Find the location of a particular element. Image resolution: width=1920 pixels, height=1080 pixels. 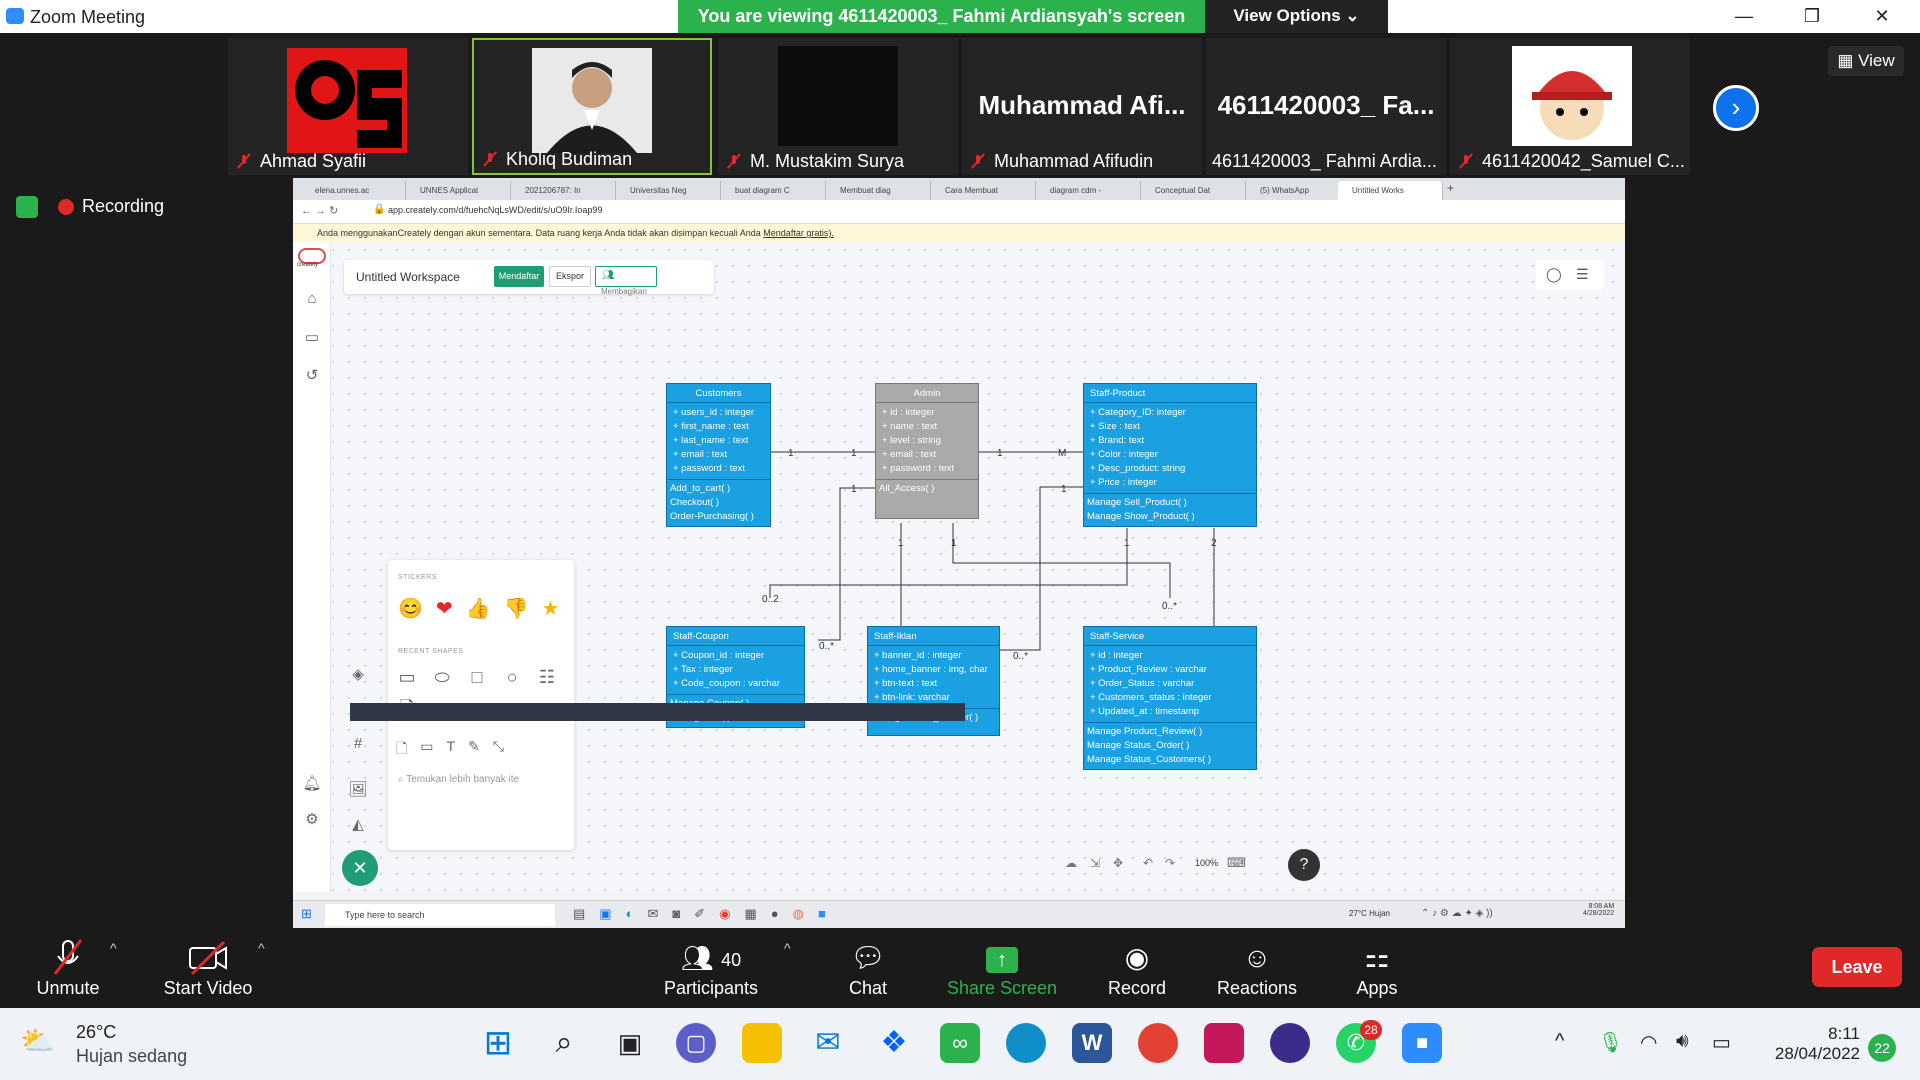

share-screen-button: ↑ Share Screen is located at coordinates (1002, 968).